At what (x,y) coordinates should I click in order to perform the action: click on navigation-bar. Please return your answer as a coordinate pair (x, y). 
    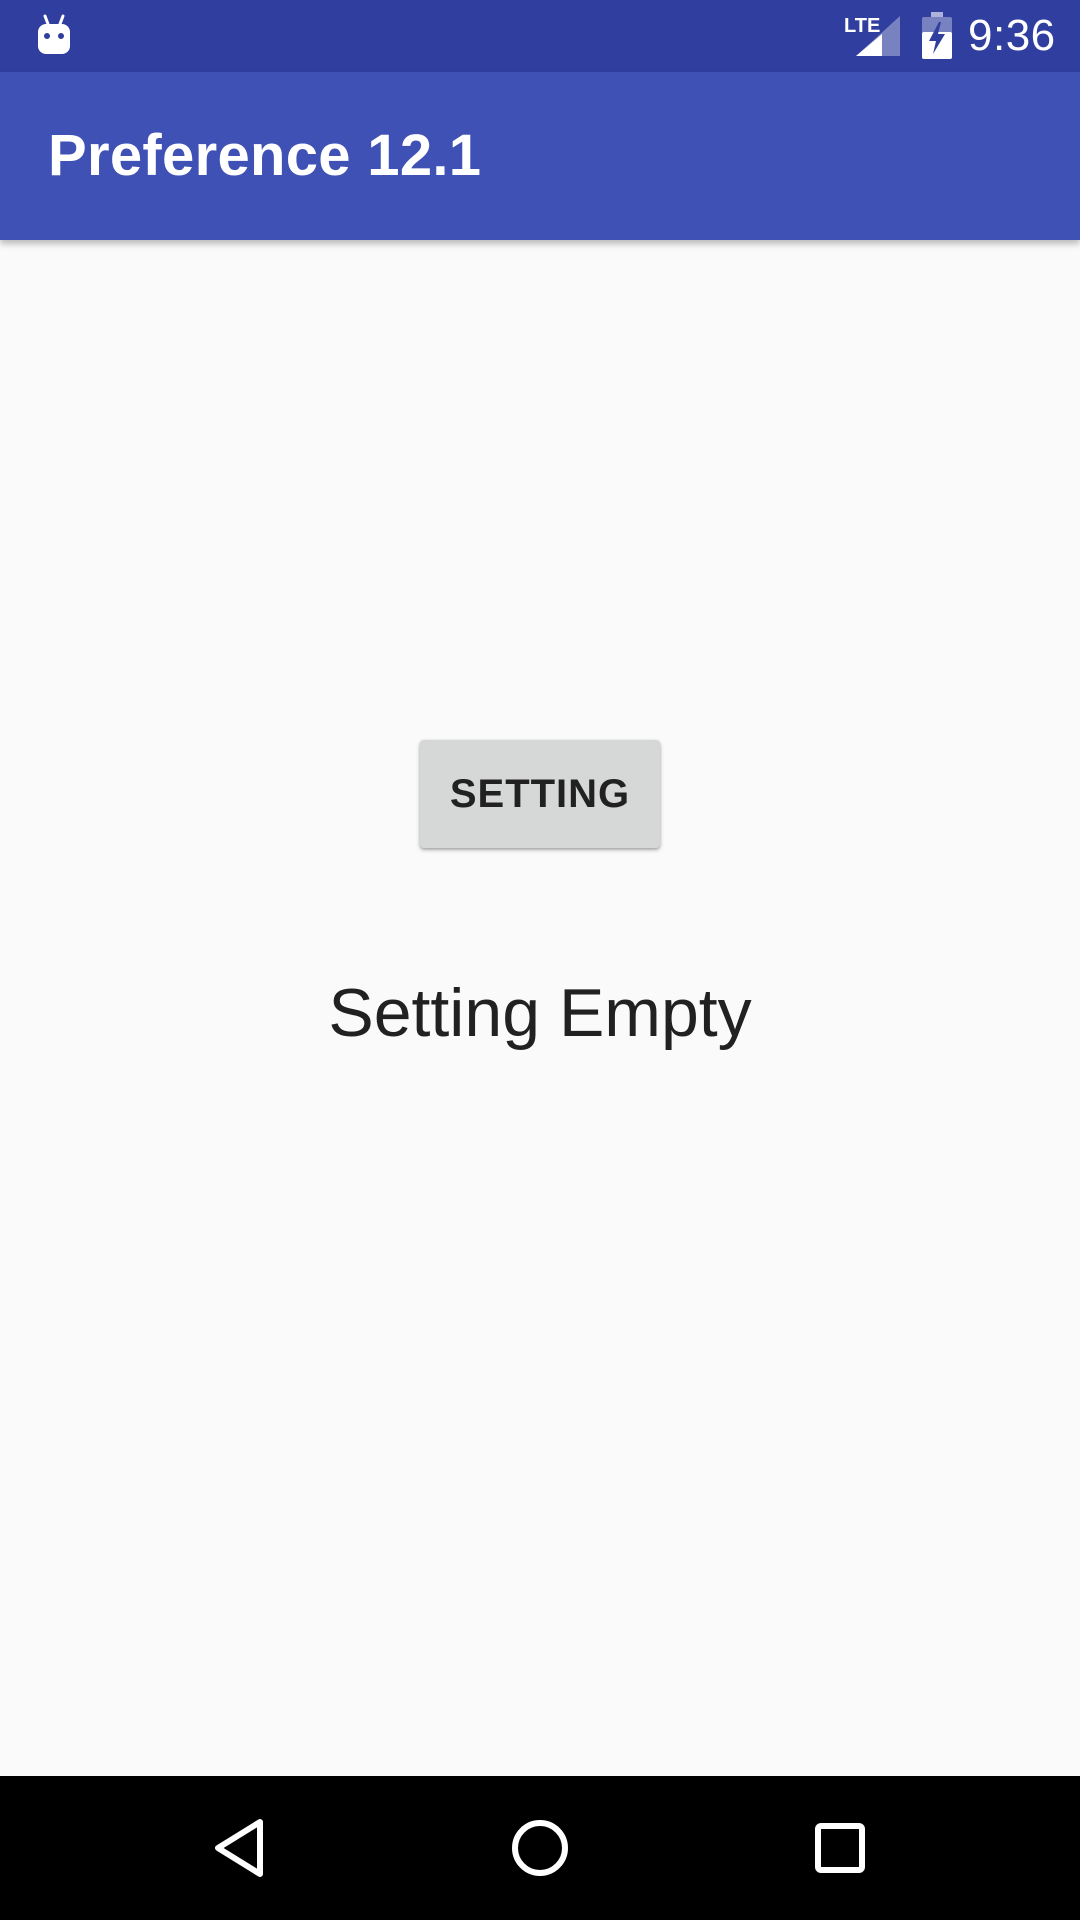
    Looking at the image, I should click on (540, 1848).